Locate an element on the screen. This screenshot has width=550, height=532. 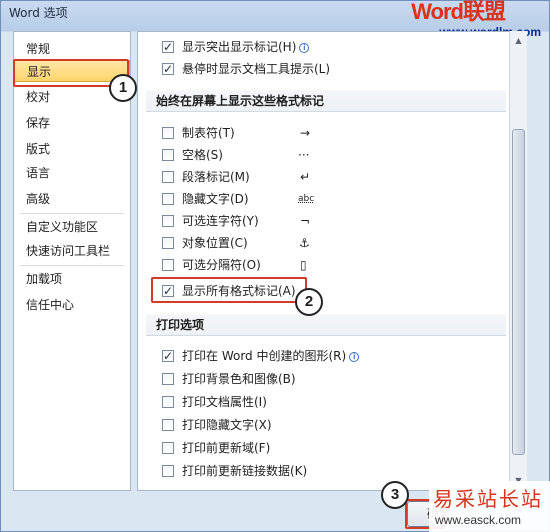
option-hidden-text: 隐藏文字(D) abc is located at coordinates (323, 199).